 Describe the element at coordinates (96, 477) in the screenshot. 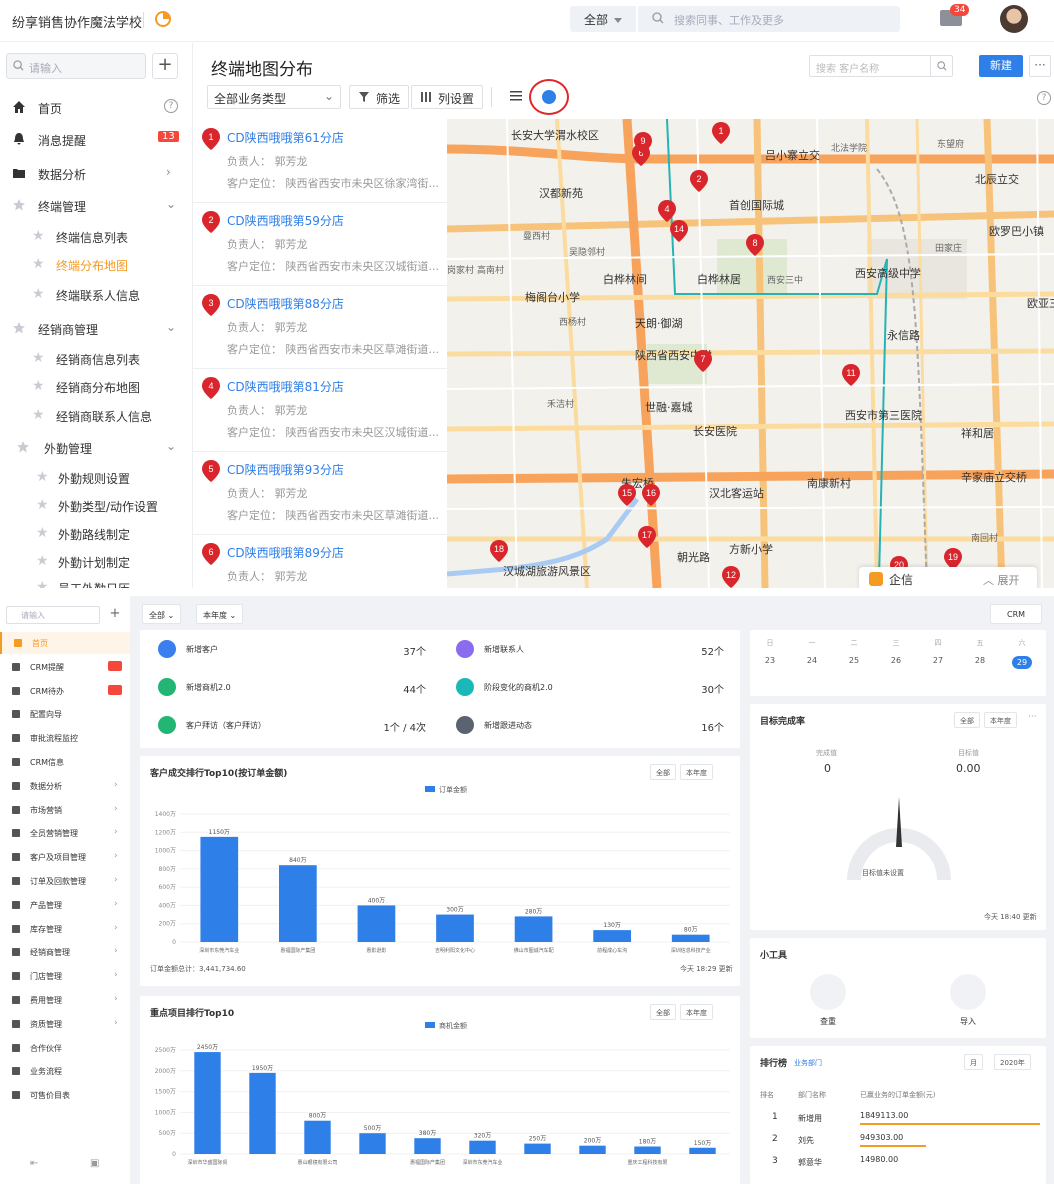

I see `sidebar-sub-field-rules: ★ 外勤规则设置` at that location.